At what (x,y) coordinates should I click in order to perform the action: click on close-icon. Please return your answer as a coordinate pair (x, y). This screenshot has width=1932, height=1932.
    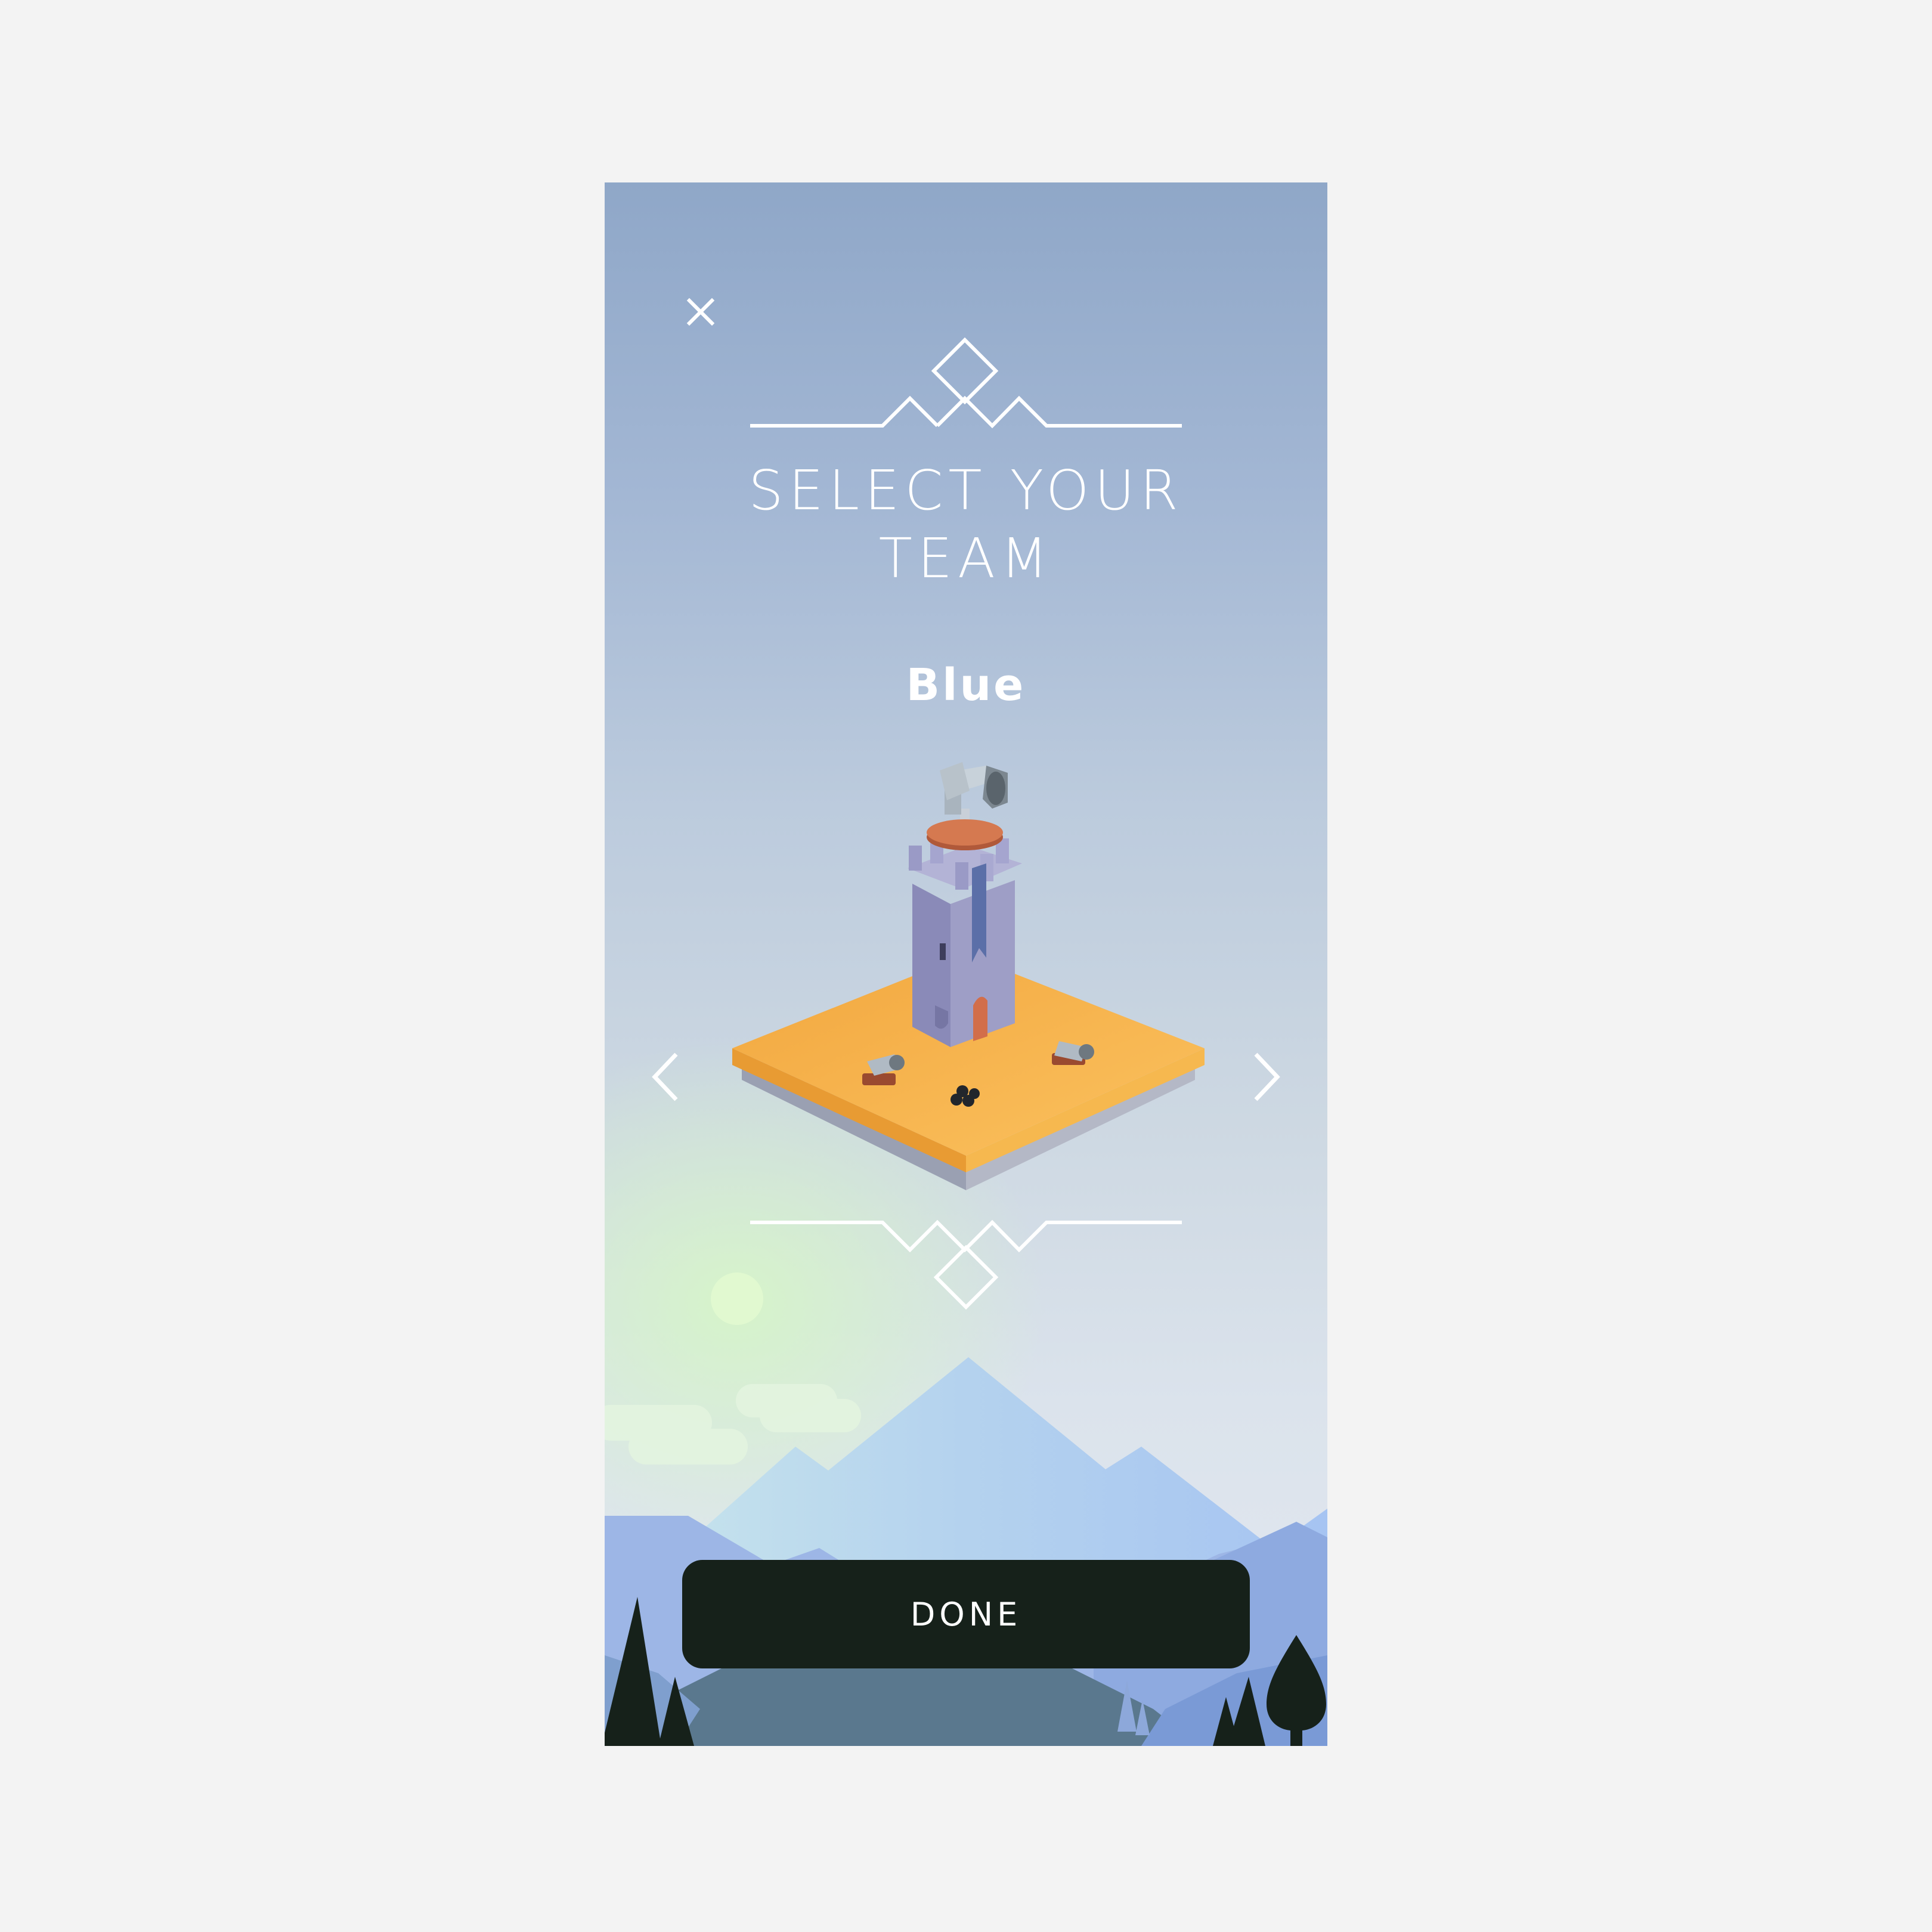
    Looking at the image, I should click on (701, 312).